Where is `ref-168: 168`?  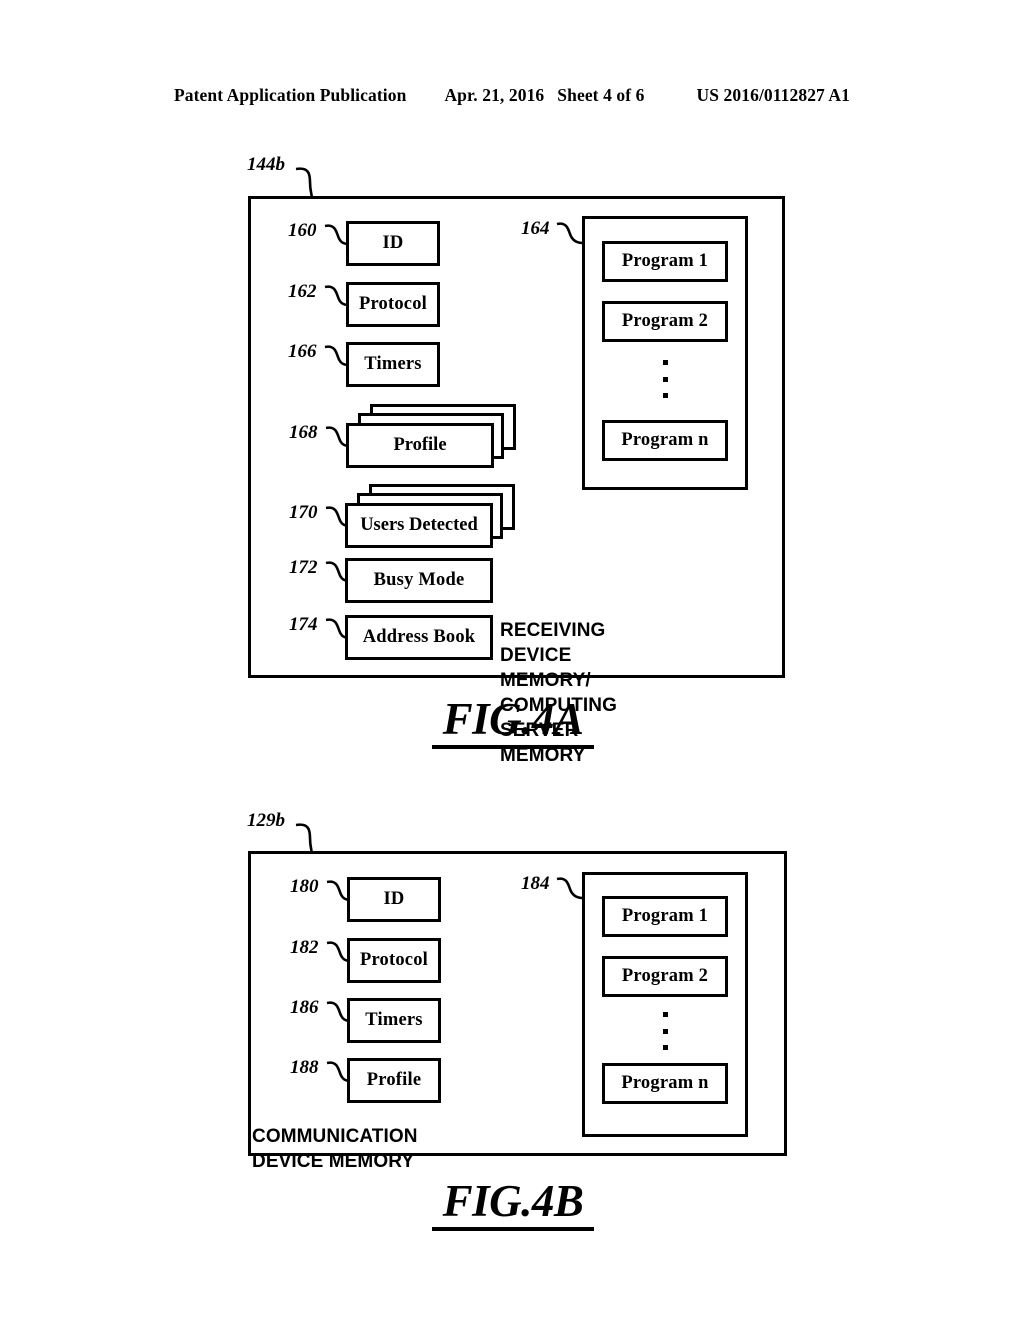
ref-168: 168 is located at coordinates (303, 432).